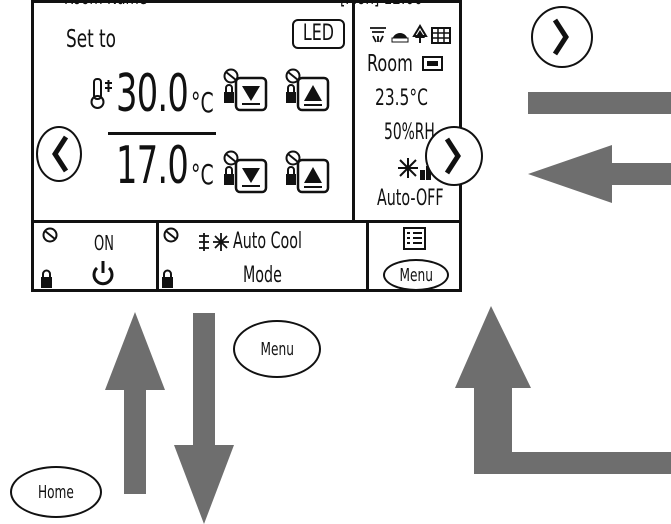 The image size is (671, 524). I want to click on menu-callout-label: Menu, so click(277, 349).